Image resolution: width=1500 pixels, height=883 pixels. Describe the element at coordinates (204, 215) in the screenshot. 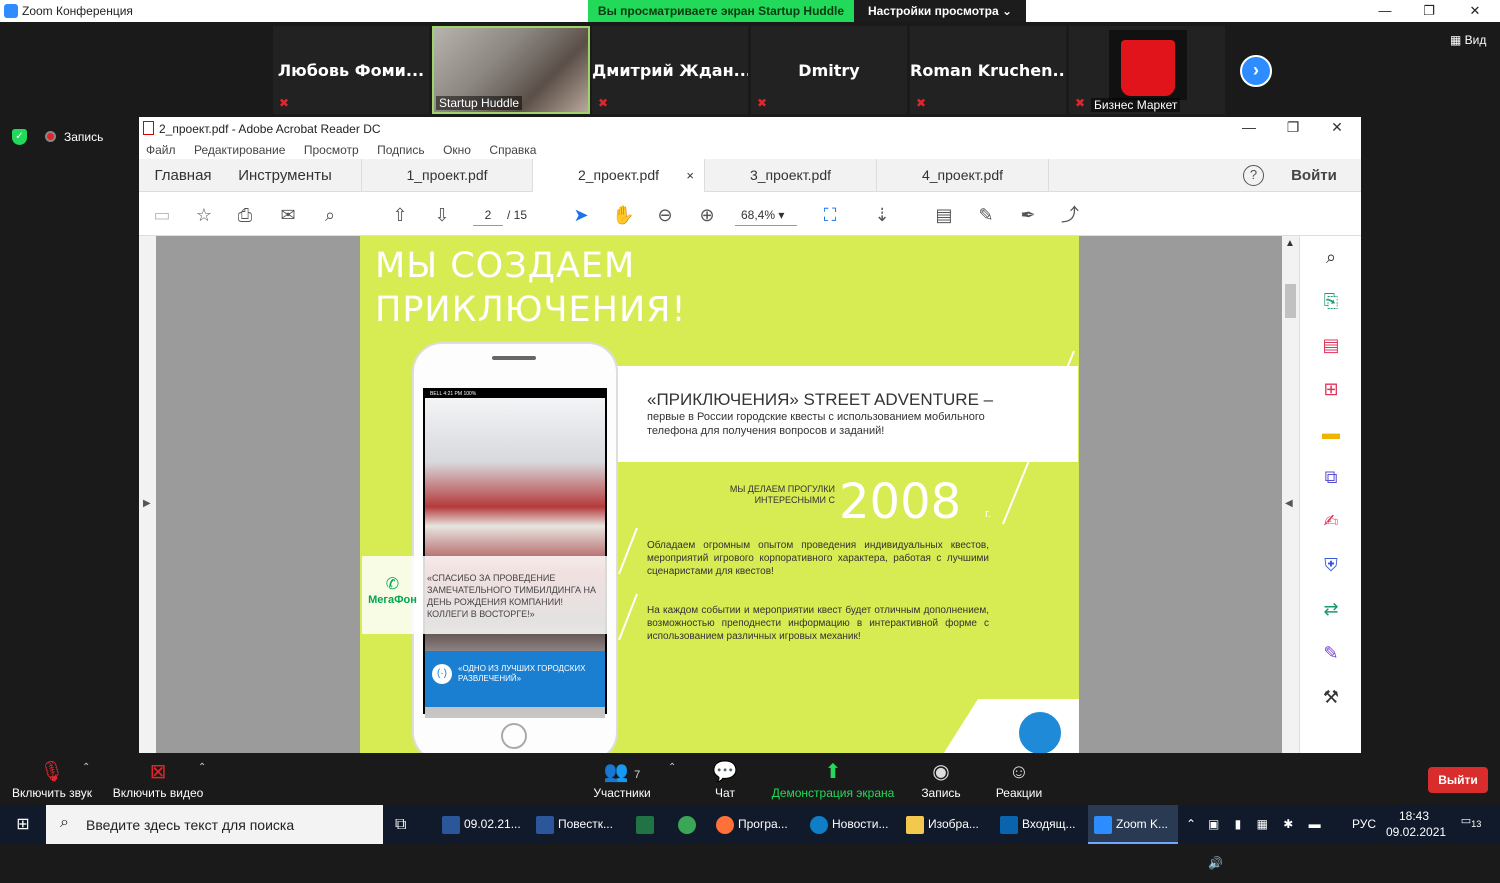

I see `bookmark-star-icon: ☆` at that location.